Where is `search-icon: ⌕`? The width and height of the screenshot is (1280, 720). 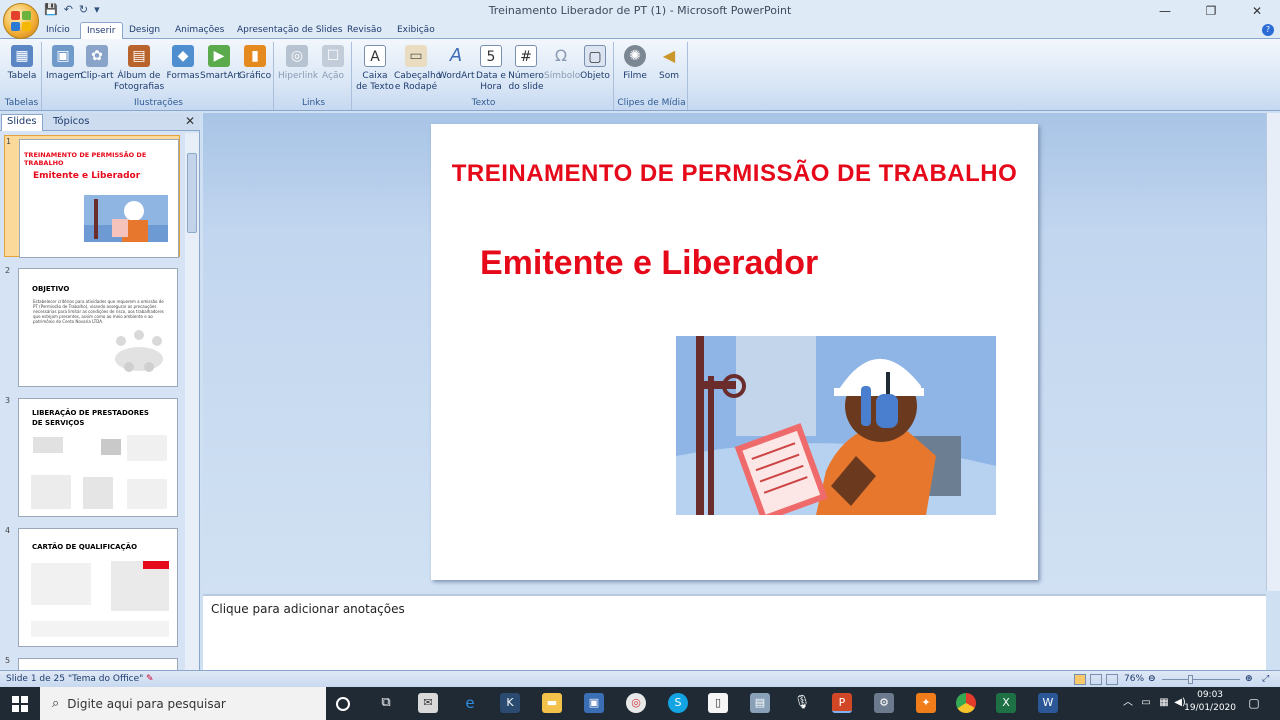
search-icon: ⌕ is located at coordinates (56, 703).